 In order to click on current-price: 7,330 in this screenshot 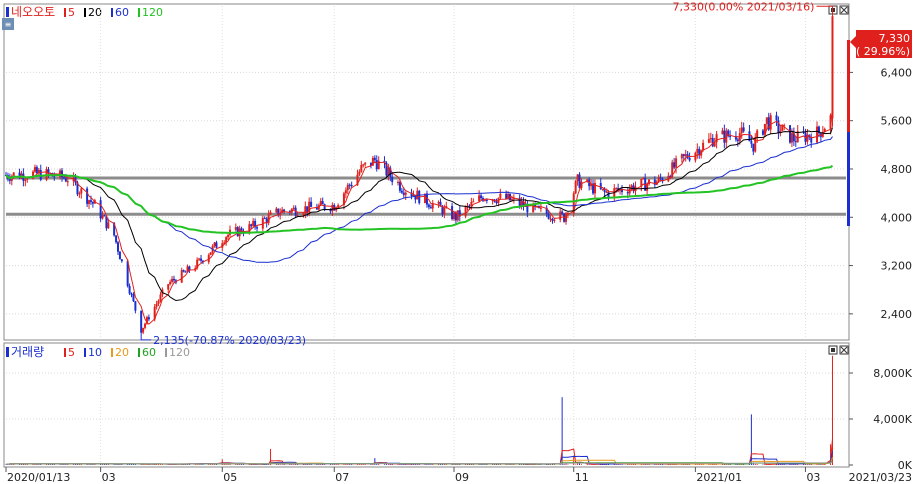, I will do `click(895, 38)`.